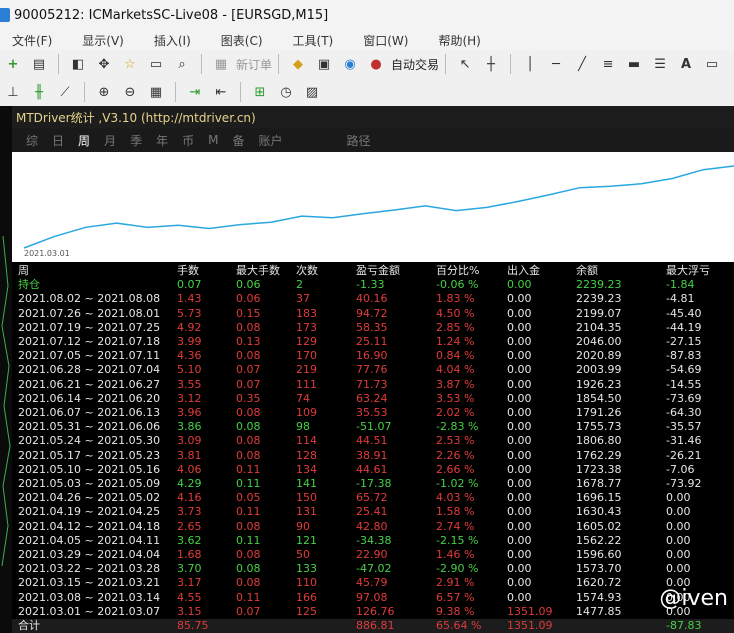 This screenshot has height=633, width=734. What do you see at coordinates (684, 412) in the screenshot?
I see `cell-max_dd: -64.30` at bounding box center [684, 412].